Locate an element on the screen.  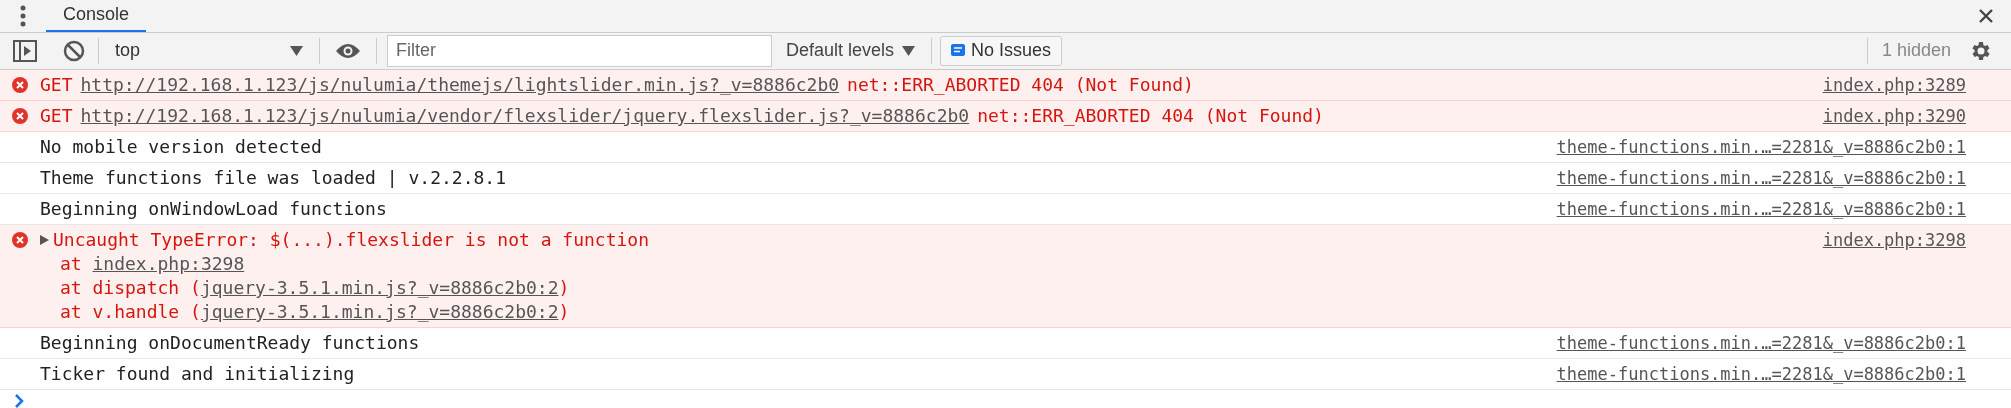
panel-tab: Console is located at coordinates (96, 16).